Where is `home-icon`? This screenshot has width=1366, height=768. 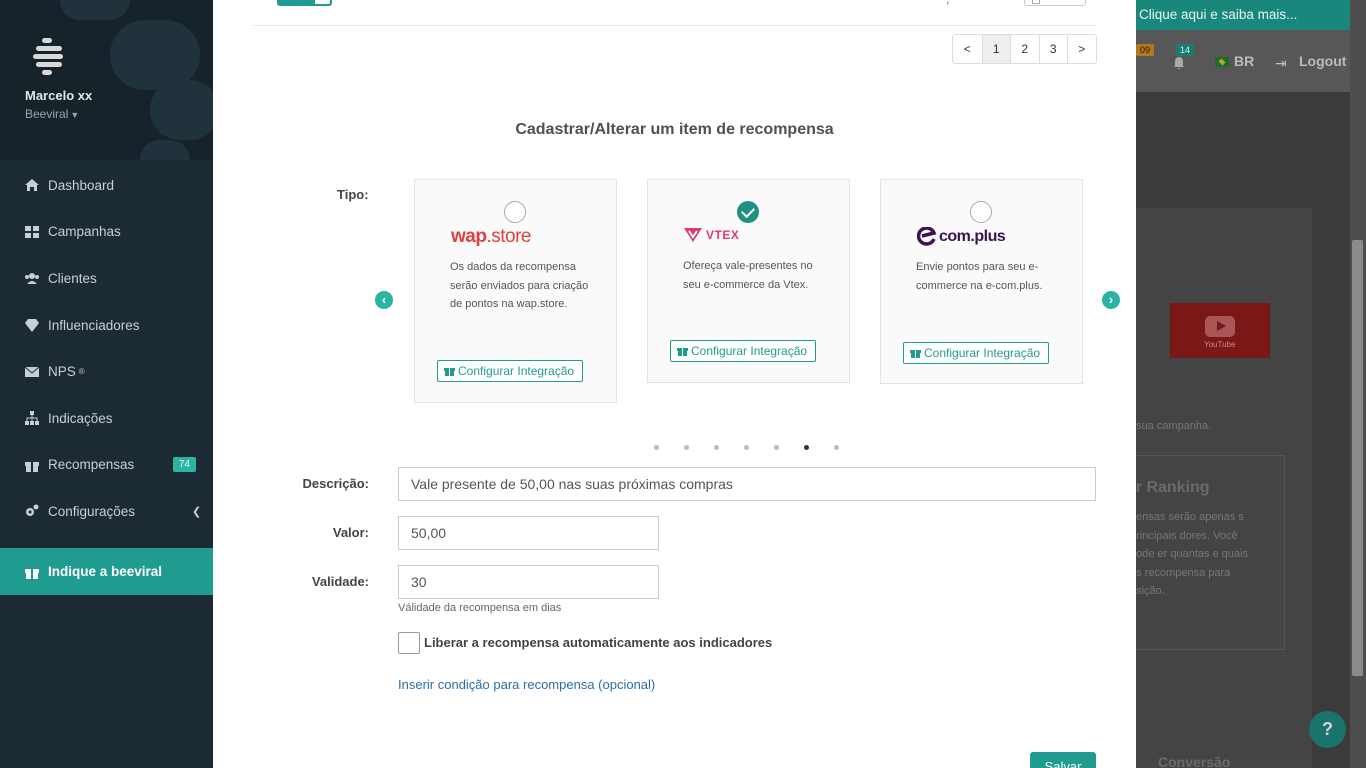 home-icon is located at coordinates (32, 185).